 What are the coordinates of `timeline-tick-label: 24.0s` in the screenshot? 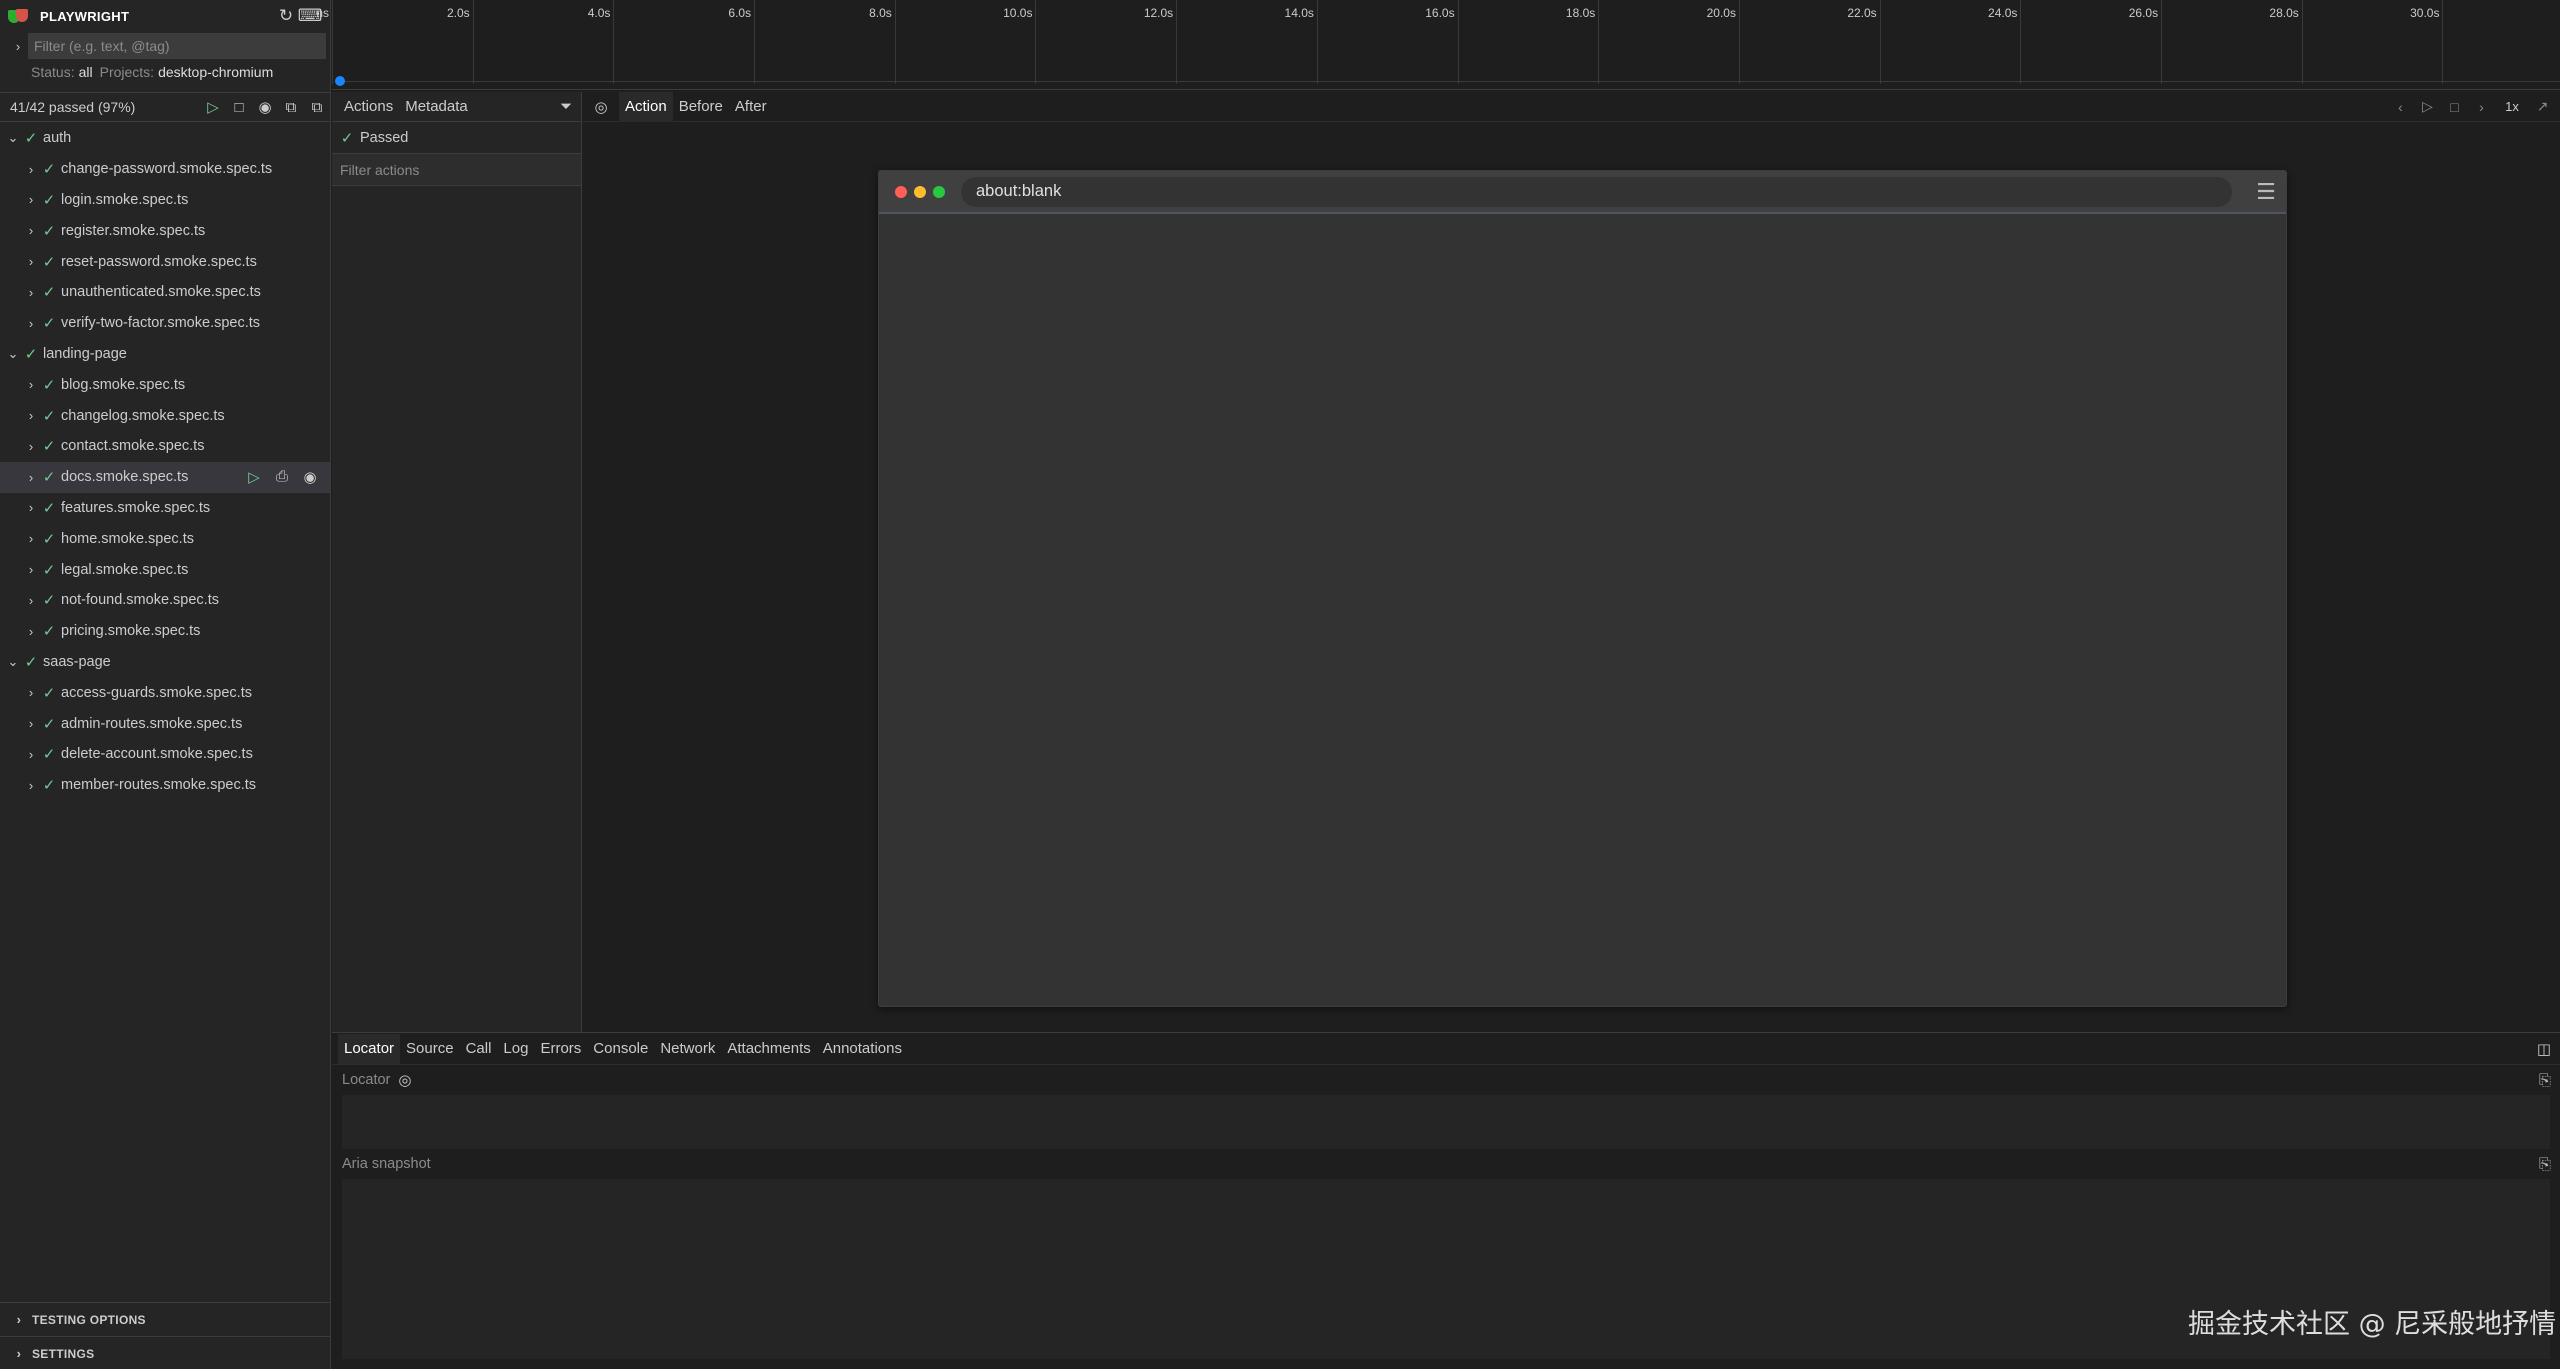 It's located at (2003, 13).